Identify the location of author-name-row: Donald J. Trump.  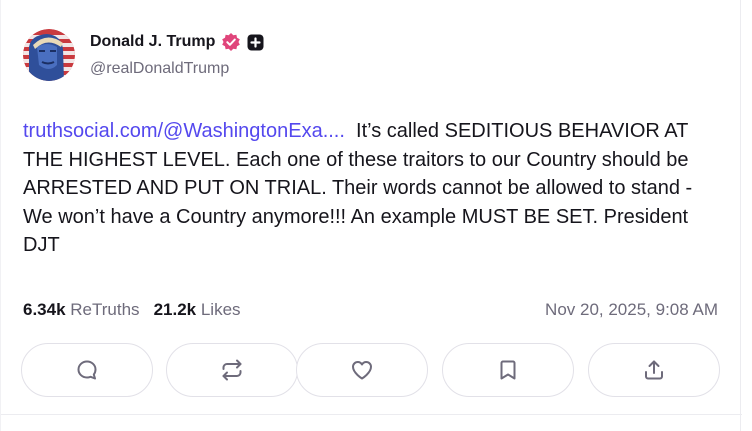
(177, 42).